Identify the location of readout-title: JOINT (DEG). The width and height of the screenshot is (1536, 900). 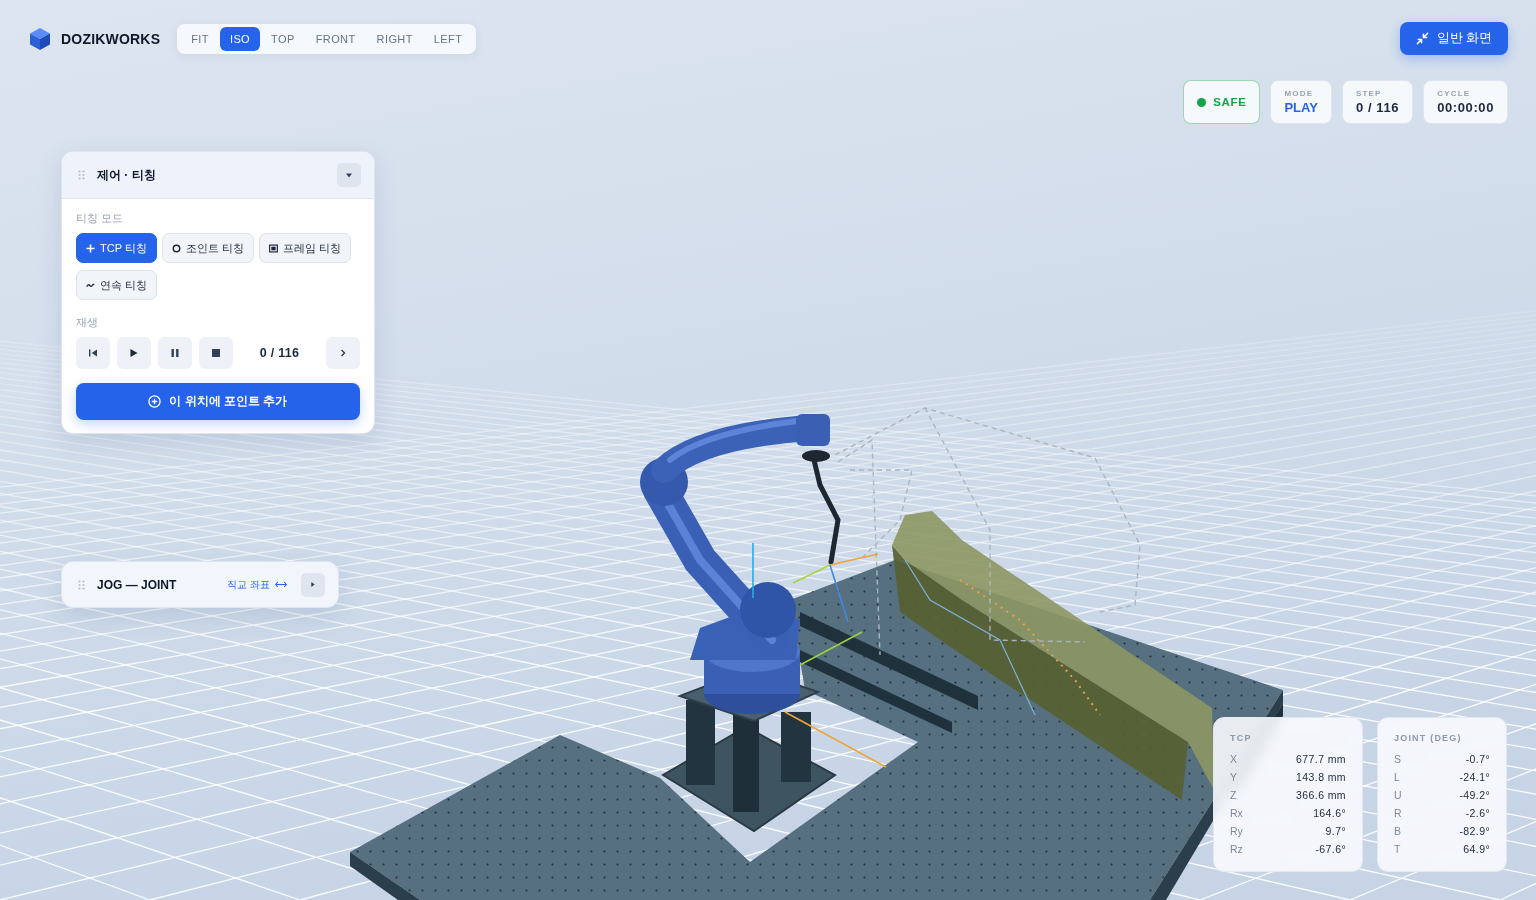
(1428, 738).